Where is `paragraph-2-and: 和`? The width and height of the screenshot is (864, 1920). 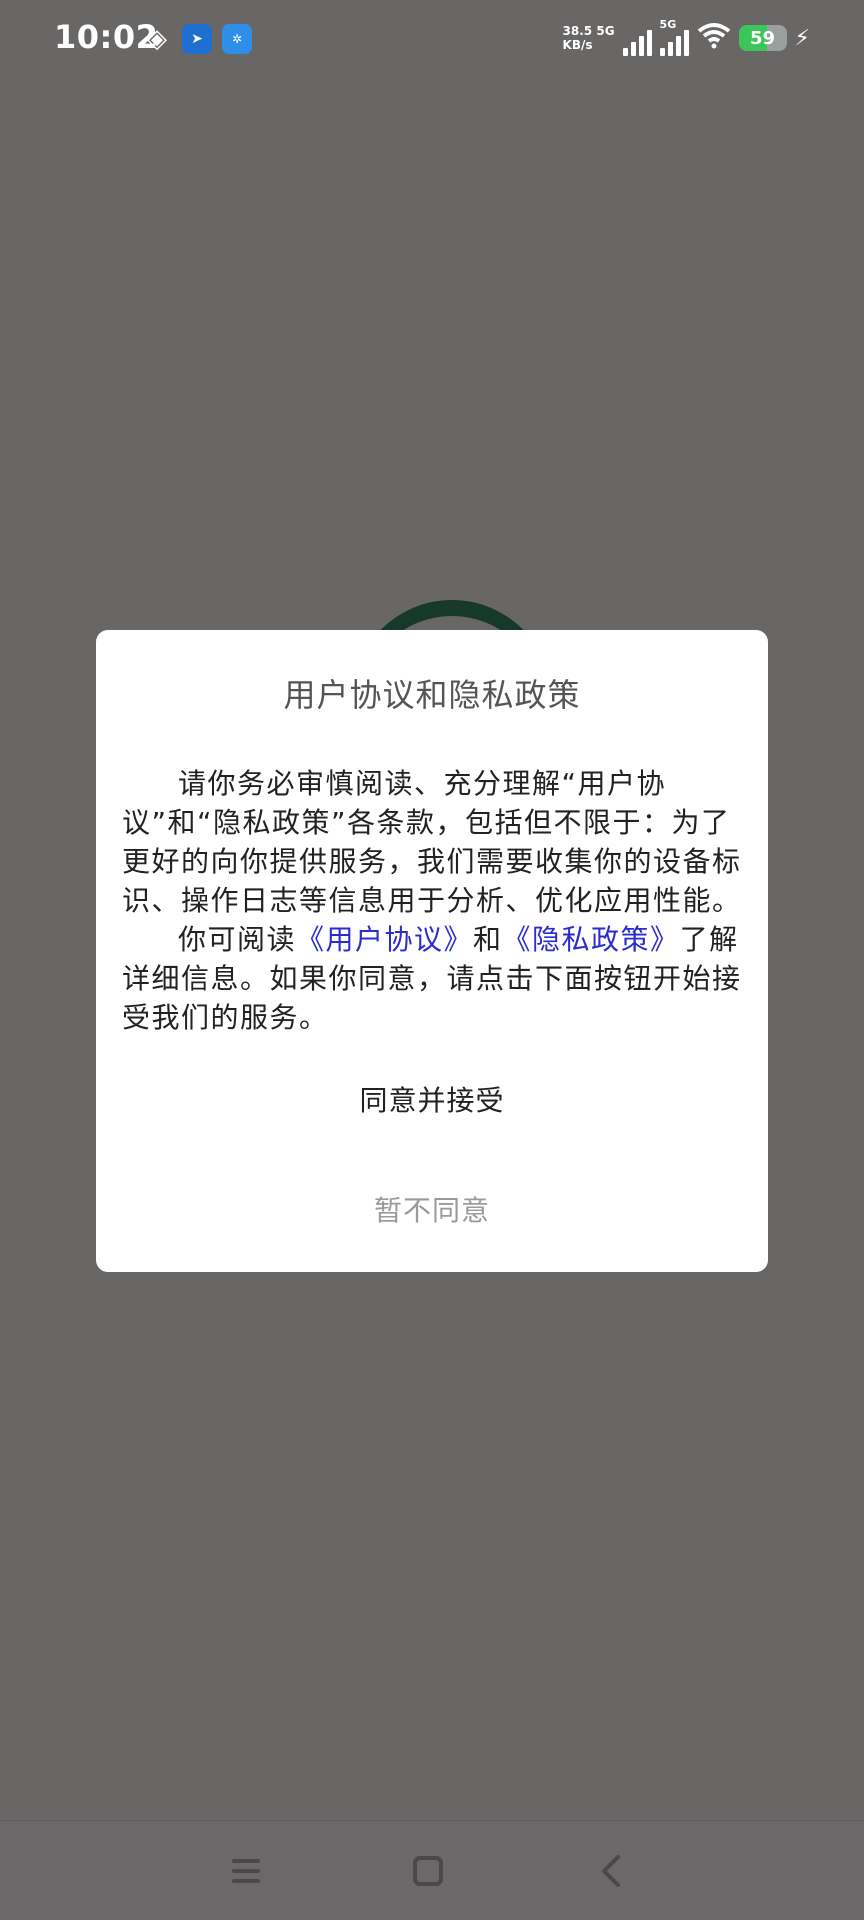
paragraph-2-and: 和 is located at coordinates (488, 939).